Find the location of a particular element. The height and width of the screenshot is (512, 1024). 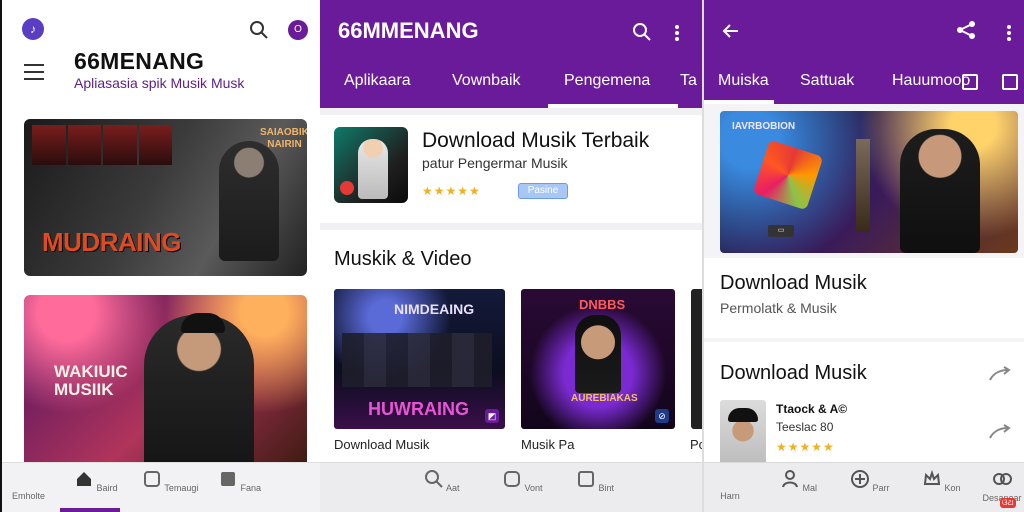

tab-bar: Aplikaara Vownbaik Pengemena Ta is located at coordinates (511, 85).